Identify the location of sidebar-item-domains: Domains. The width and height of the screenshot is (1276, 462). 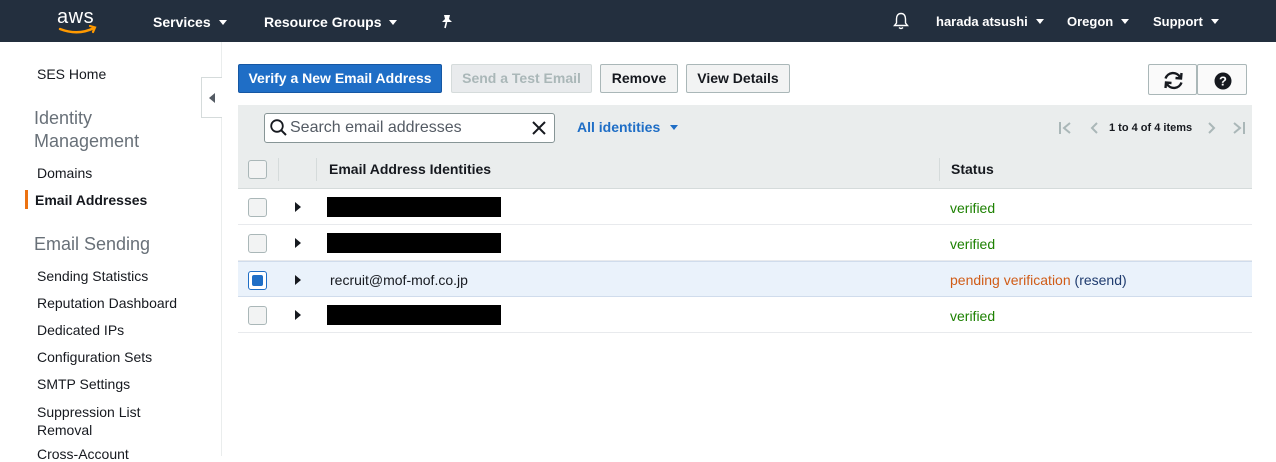
(64, 173).